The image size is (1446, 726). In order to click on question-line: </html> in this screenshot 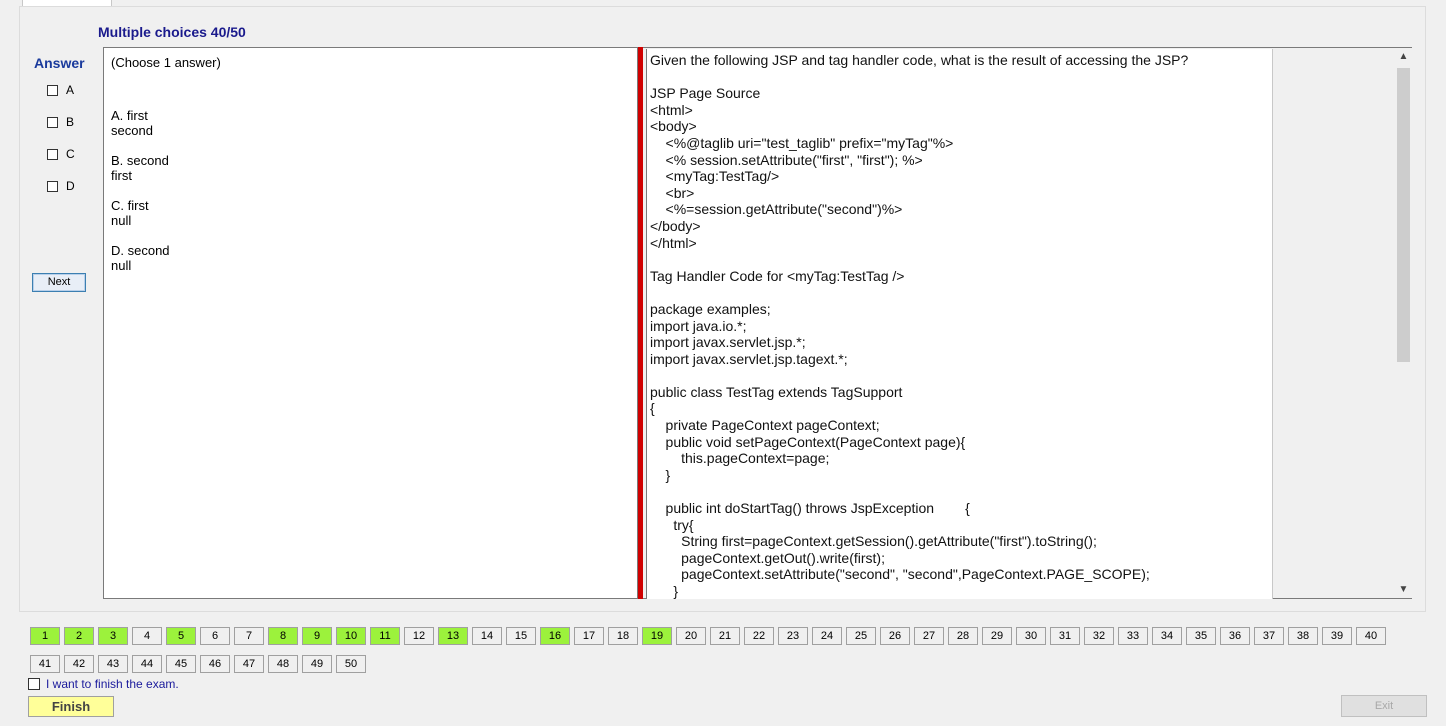, I will do `click(673, 242)`.